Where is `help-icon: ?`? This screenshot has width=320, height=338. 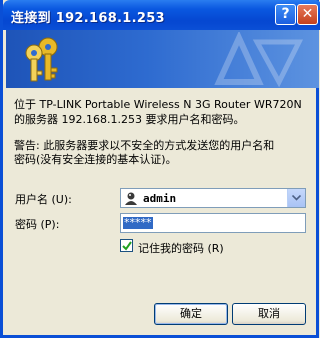
help-icon: ? is located at coordinates (285, 14).